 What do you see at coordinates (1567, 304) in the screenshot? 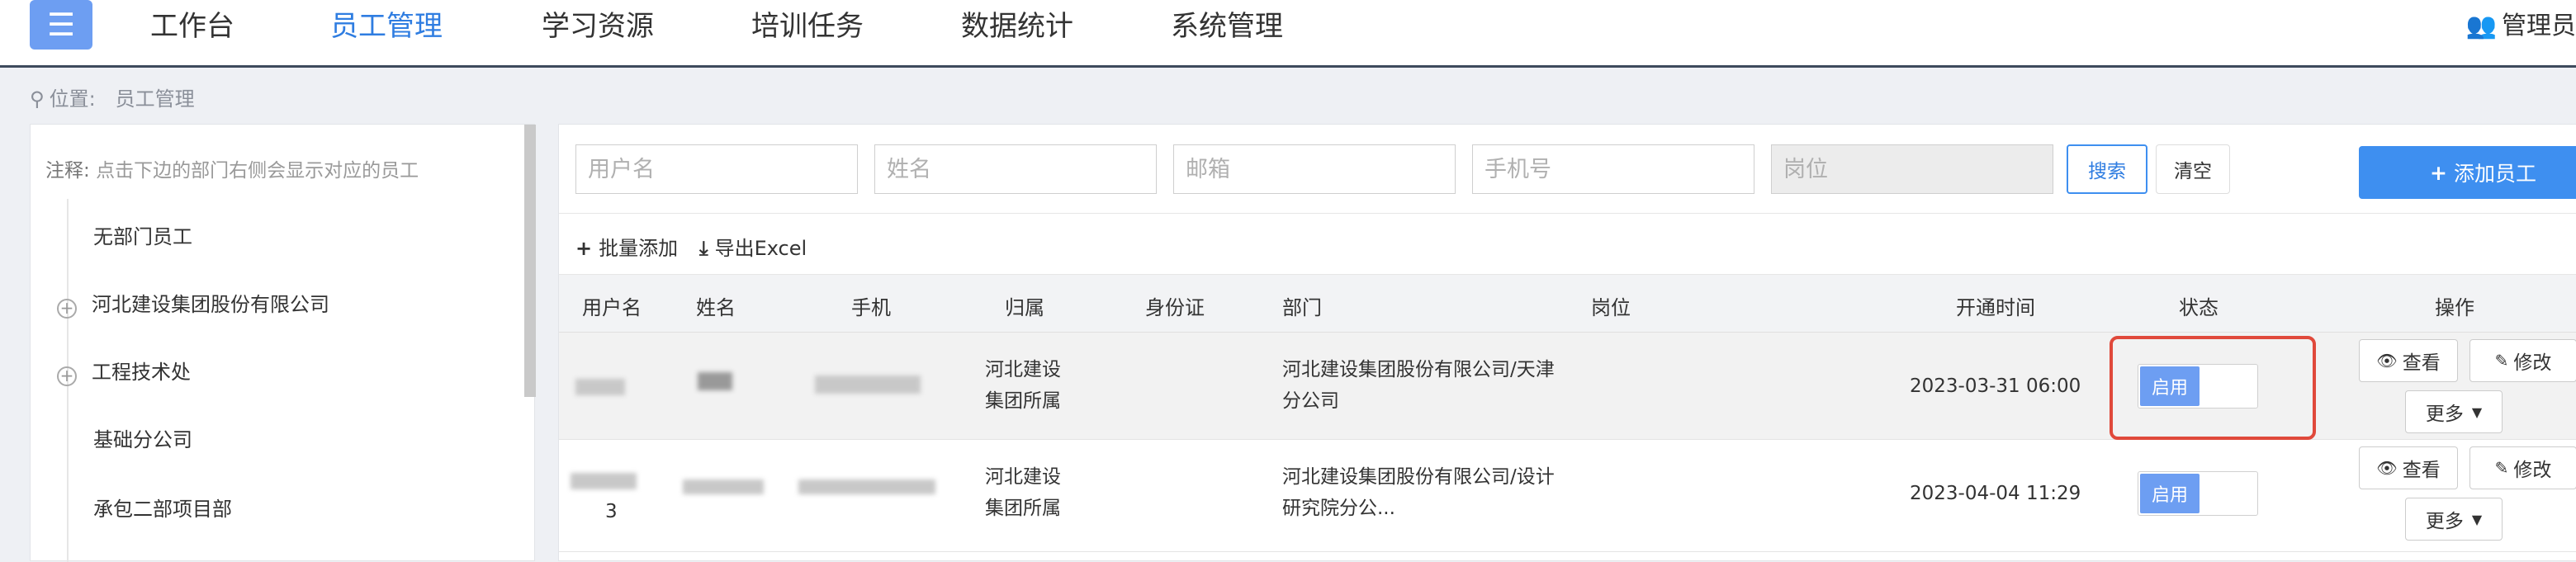
I see `table-header: 用户名 姓名 手机 归属 身份证 部门 岗位 开通时间 状态 操作` at bounding box center [1567, 304].